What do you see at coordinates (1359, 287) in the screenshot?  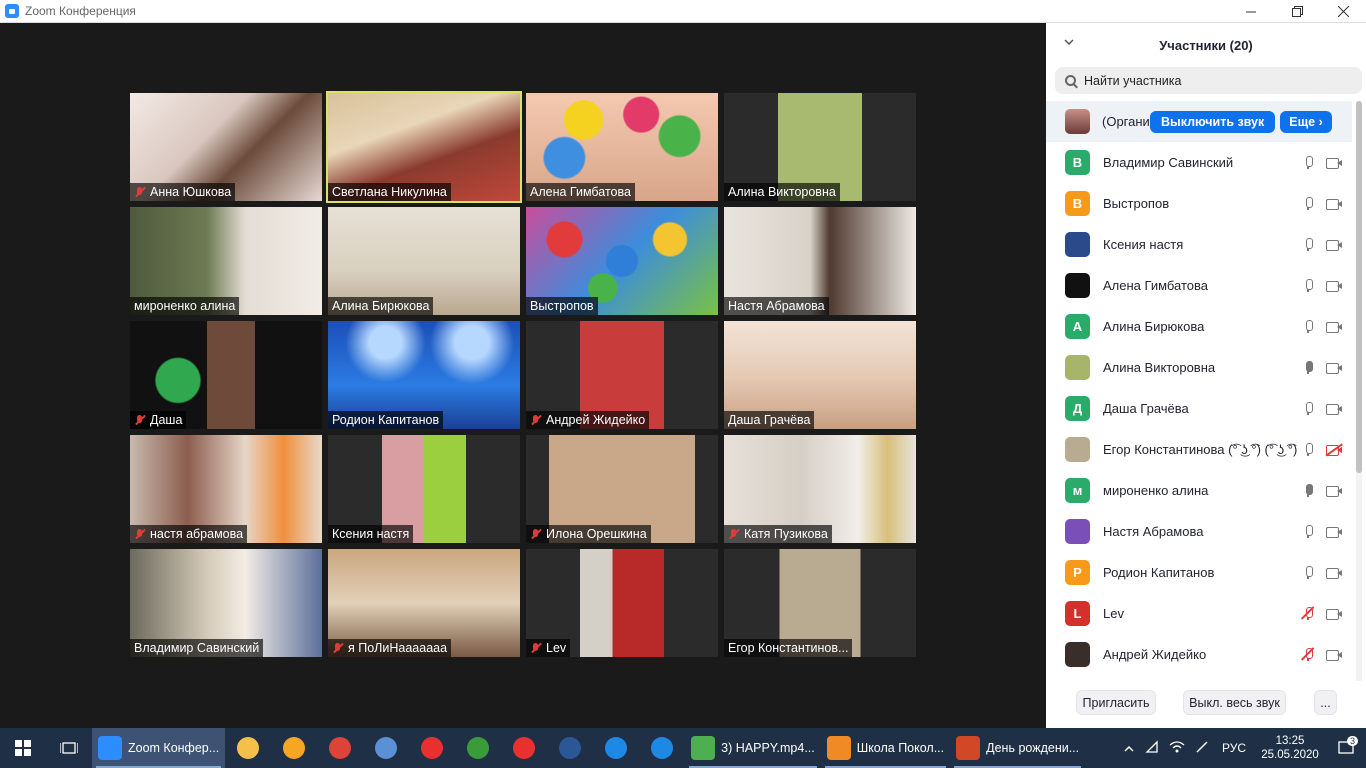 I see `scroll-thumb` at bounding box center [1359, 287].